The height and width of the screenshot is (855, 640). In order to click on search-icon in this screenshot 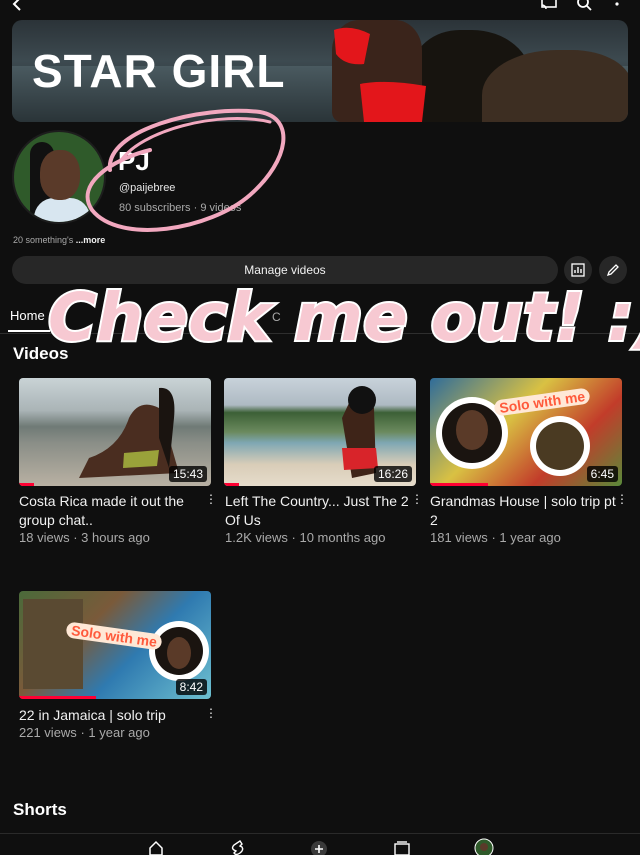, I will do `click(584, 6)`.